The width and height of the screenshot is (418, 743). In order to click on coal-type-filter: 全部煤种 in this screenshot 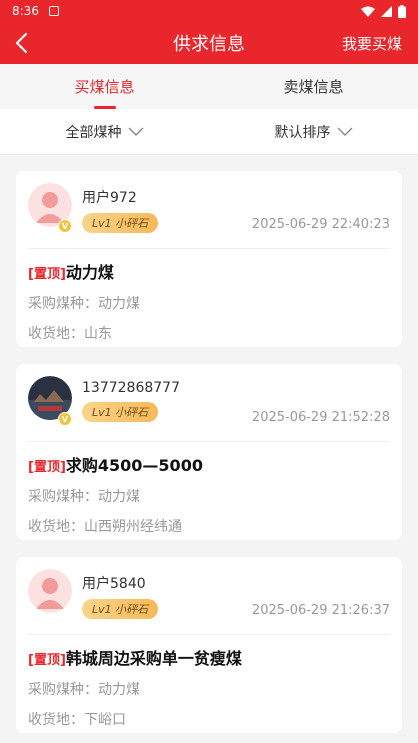, I will do `click(104, 131)`.